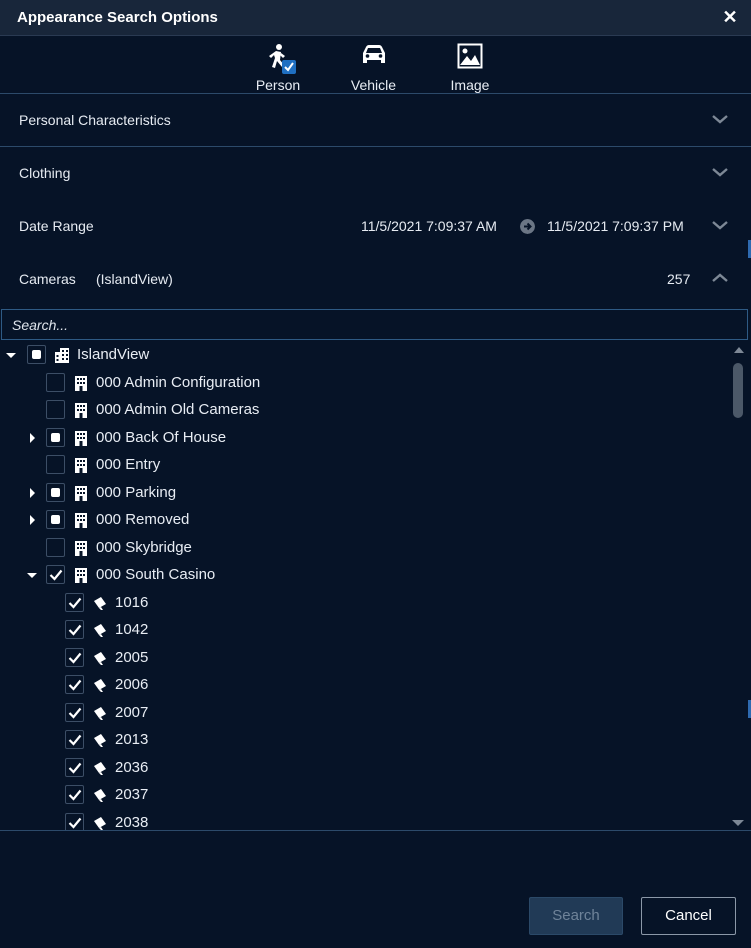  I want to click on tree-item-label: 000 Removed, so click(143, 519).